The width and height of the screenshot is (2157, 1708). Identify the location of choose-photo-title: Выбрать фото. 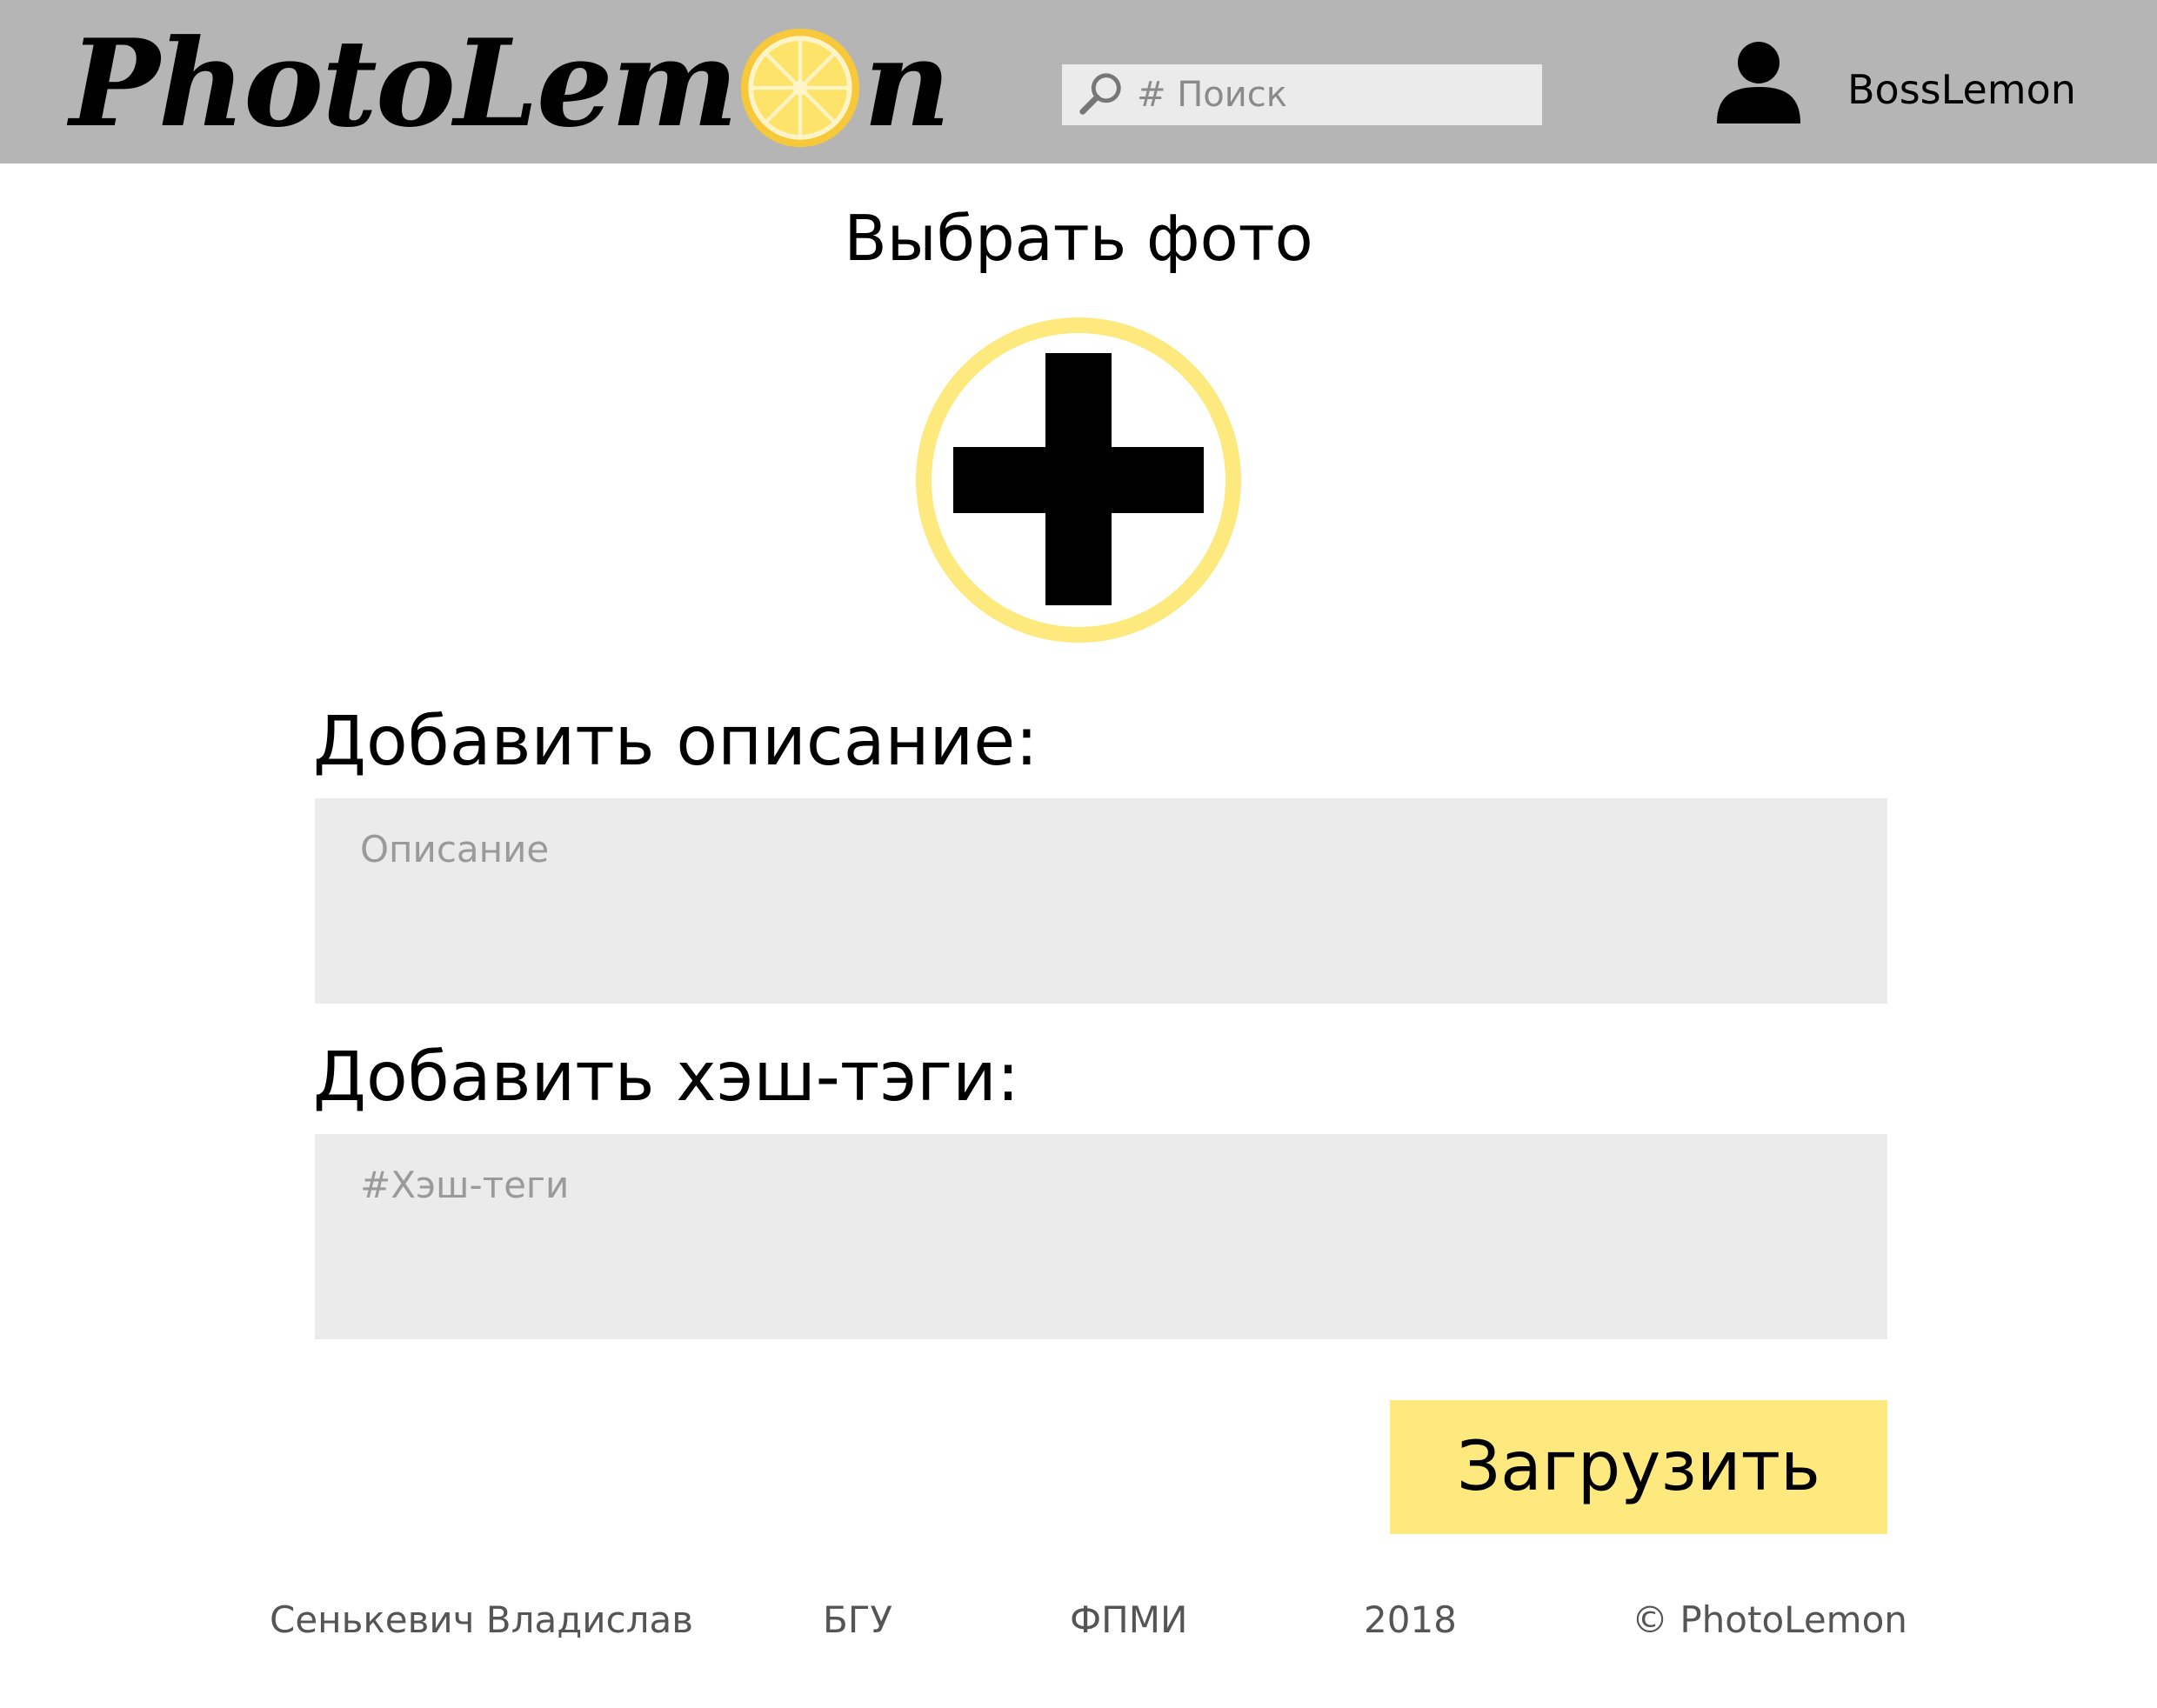
(1078, 238).